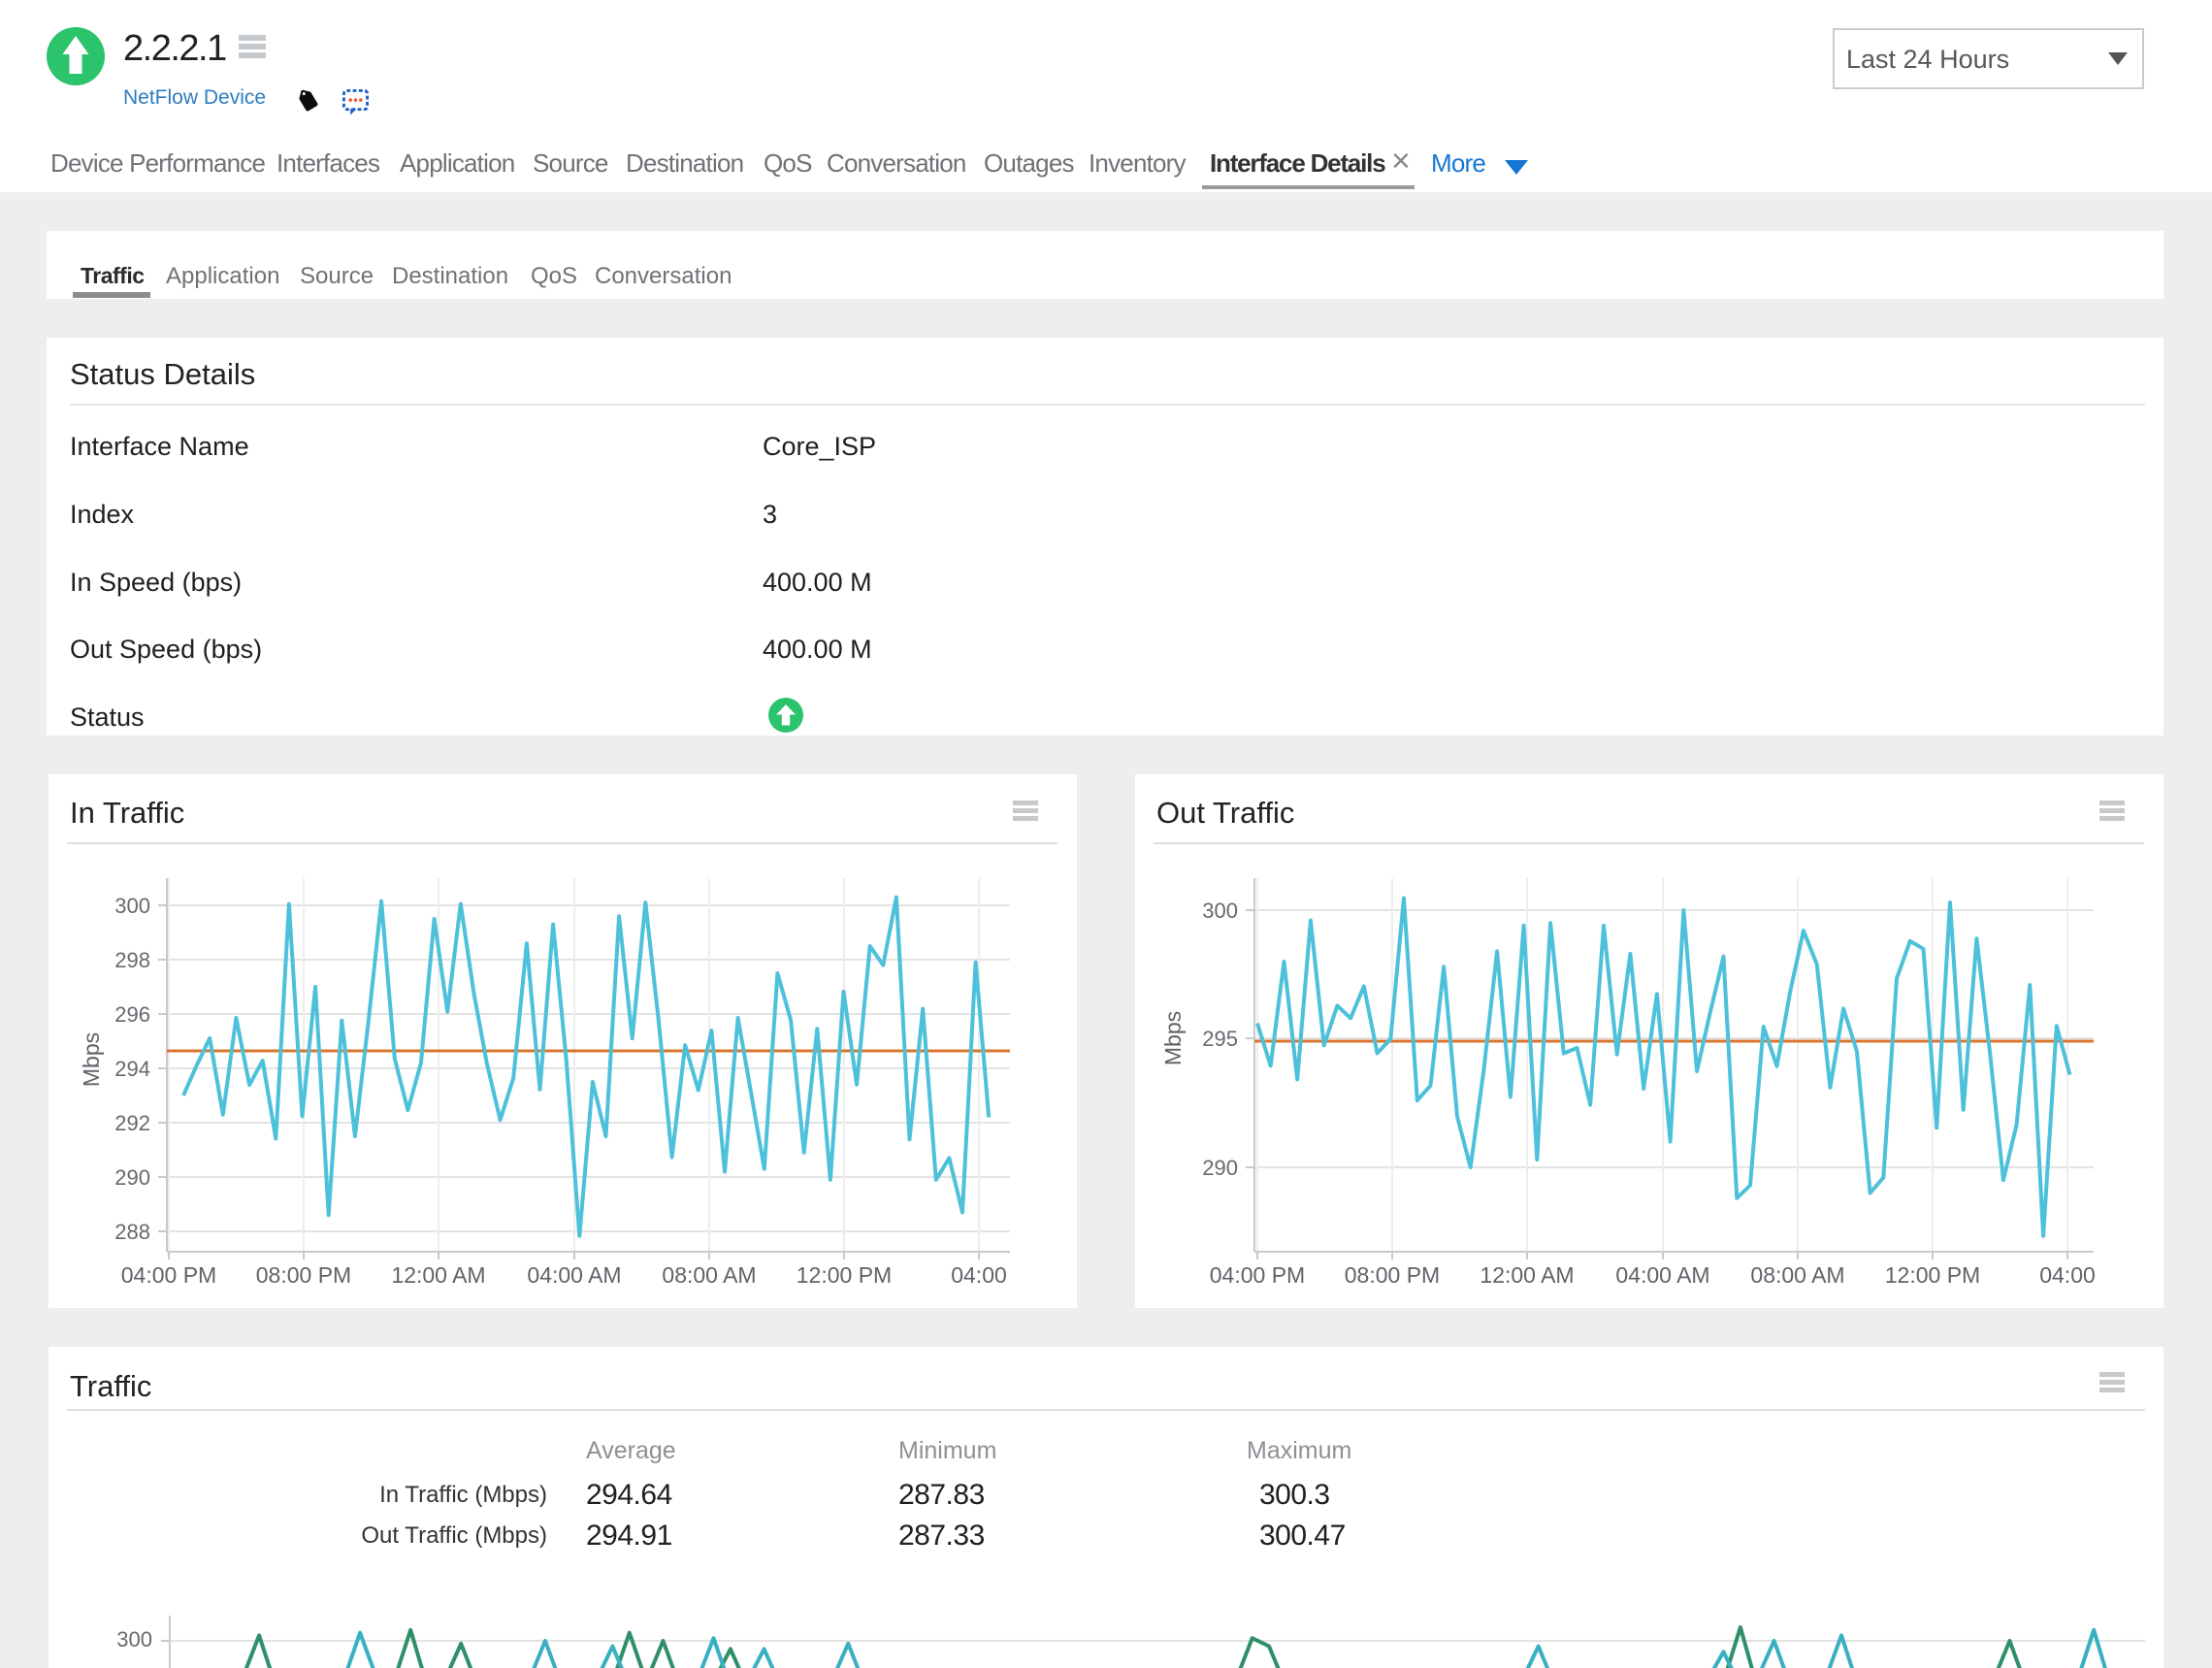 Image resolution: width=2212 pixels, height=1668 pixels. What do you see at coordinates (1220, 1039) in the screenshot?
I see `svg-text: 295` at bounding box center [1220, 1039].